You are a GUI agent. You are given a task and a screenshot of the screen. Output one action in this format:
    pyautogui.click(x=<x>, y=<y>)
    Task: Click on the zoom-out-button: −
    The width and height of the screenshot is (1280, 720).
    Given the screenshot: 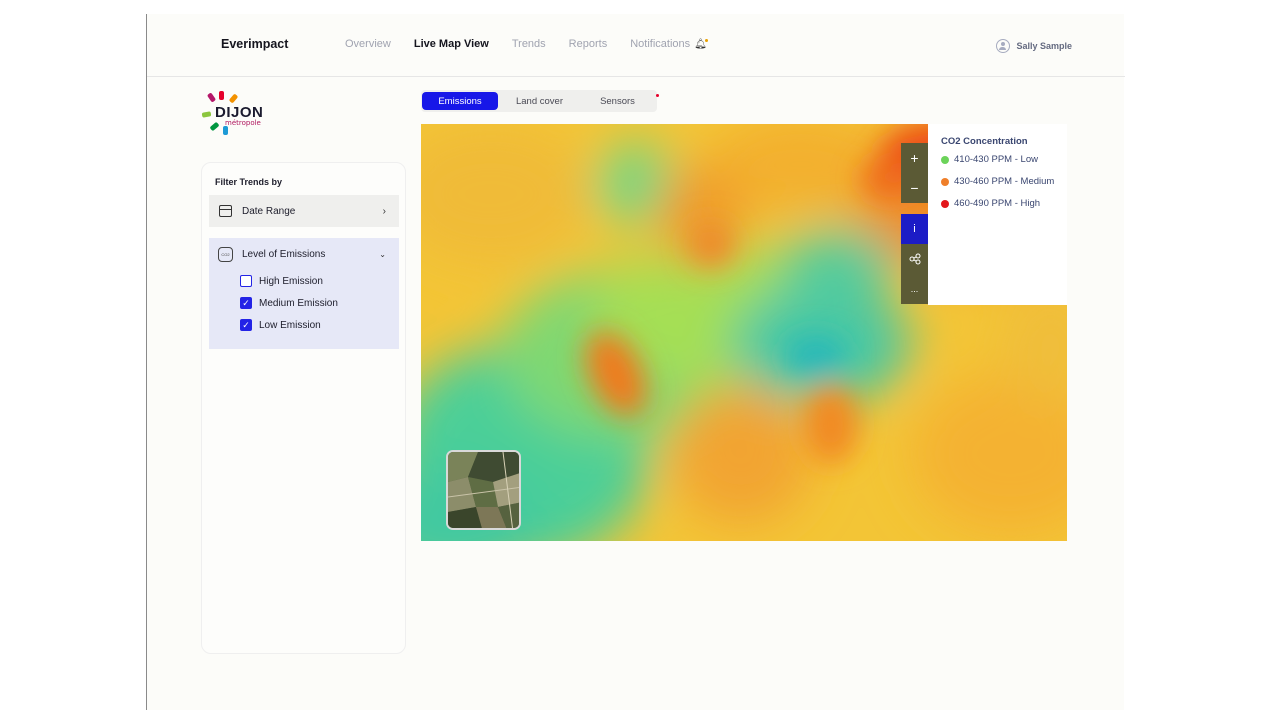 What is the action you would take?
    pyautogui.click(x=914, y=188)
    